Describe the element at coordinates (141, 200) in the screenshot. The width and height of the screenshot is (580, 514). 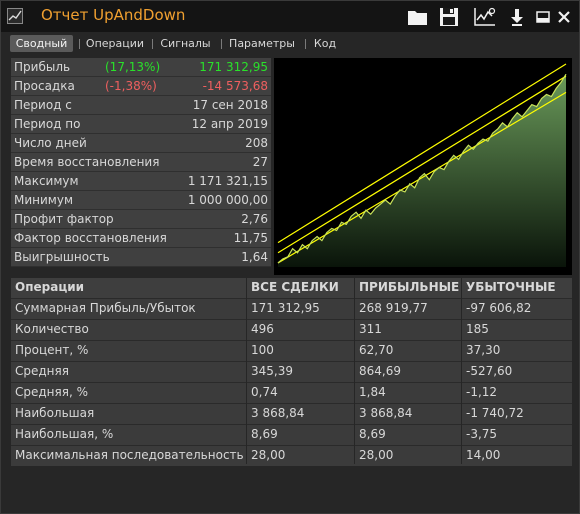
I see `stat-row: Минимум 1 000 000,00` at that location.